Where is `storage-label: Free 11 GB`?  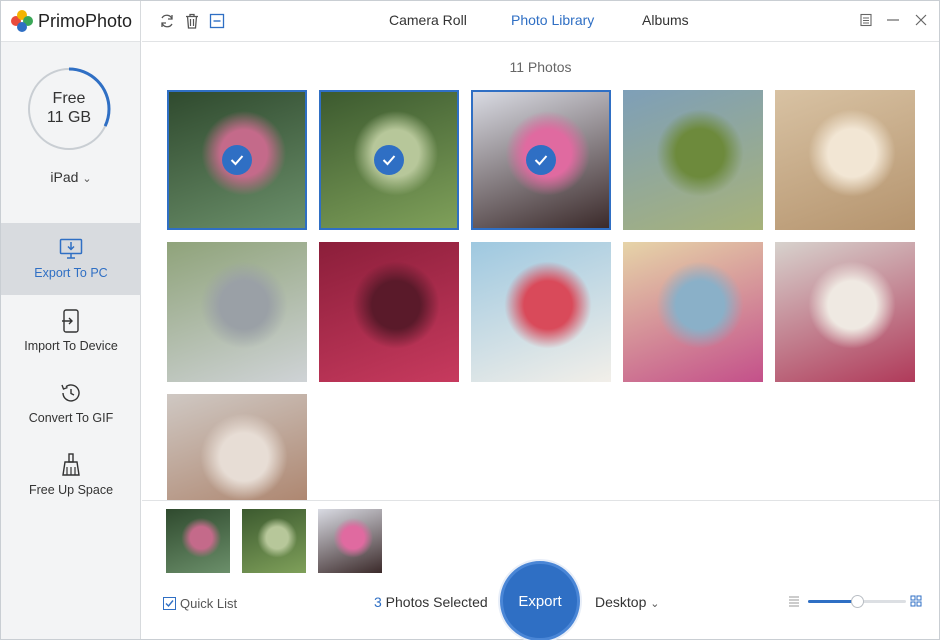
storage-label: Free 11 GB is located at coordinates (69, 108).